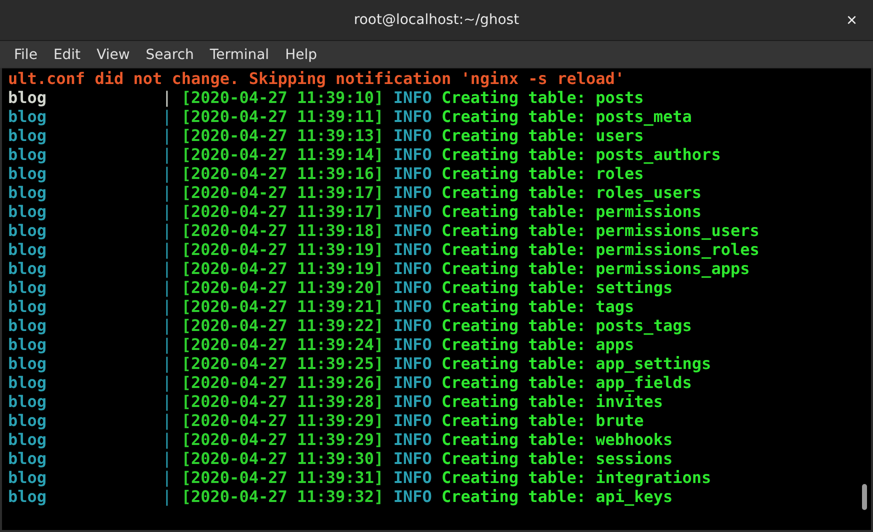  Describe the element at coordinates (240, 54) in the screenshot. I see `menu-item: Terminal` at that location.